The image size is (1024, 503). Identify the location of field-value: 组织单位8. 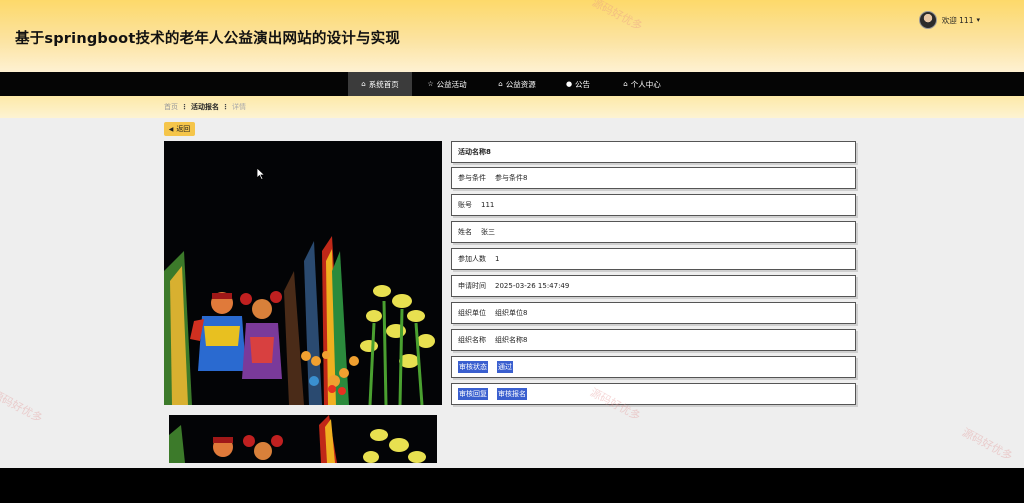
(511, 313).